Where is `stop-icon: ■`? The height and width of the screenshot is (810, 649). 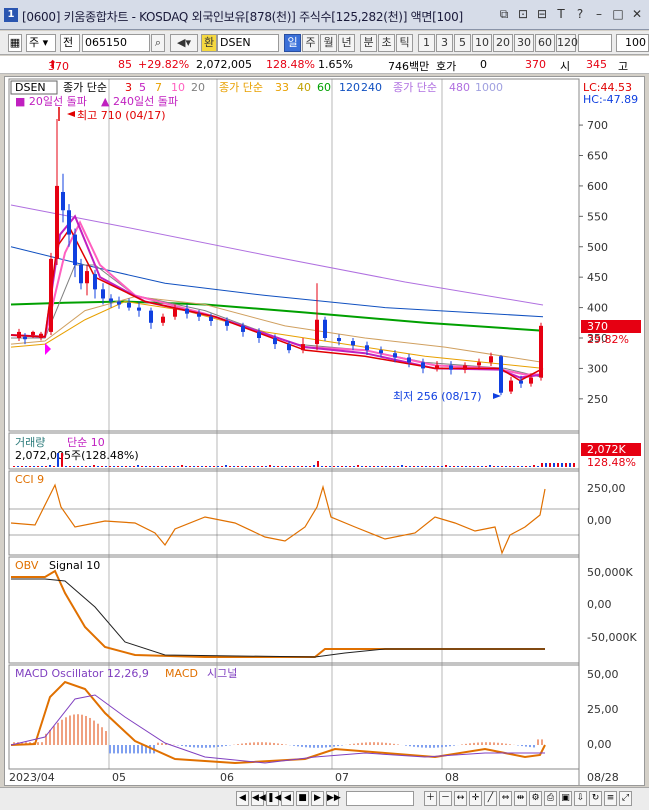 stop-icon: ■ is located at coordinates (302, 798).